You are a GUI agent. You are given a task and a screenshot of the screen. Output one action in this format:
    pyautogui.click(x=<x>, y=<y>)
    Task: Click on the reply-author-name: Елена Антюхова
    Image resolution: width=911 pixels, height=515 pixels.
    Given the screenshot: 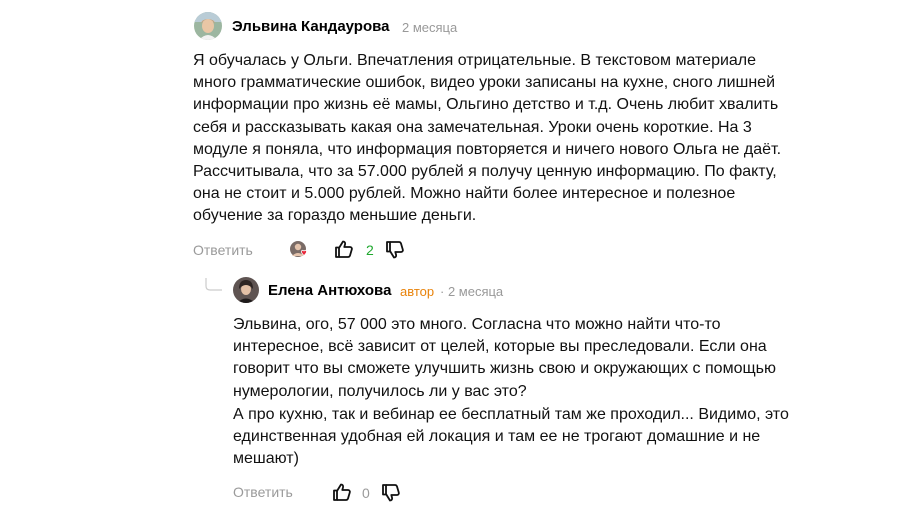 What is the action you would take?
    pyautogui.click(x=329, y=290)
    